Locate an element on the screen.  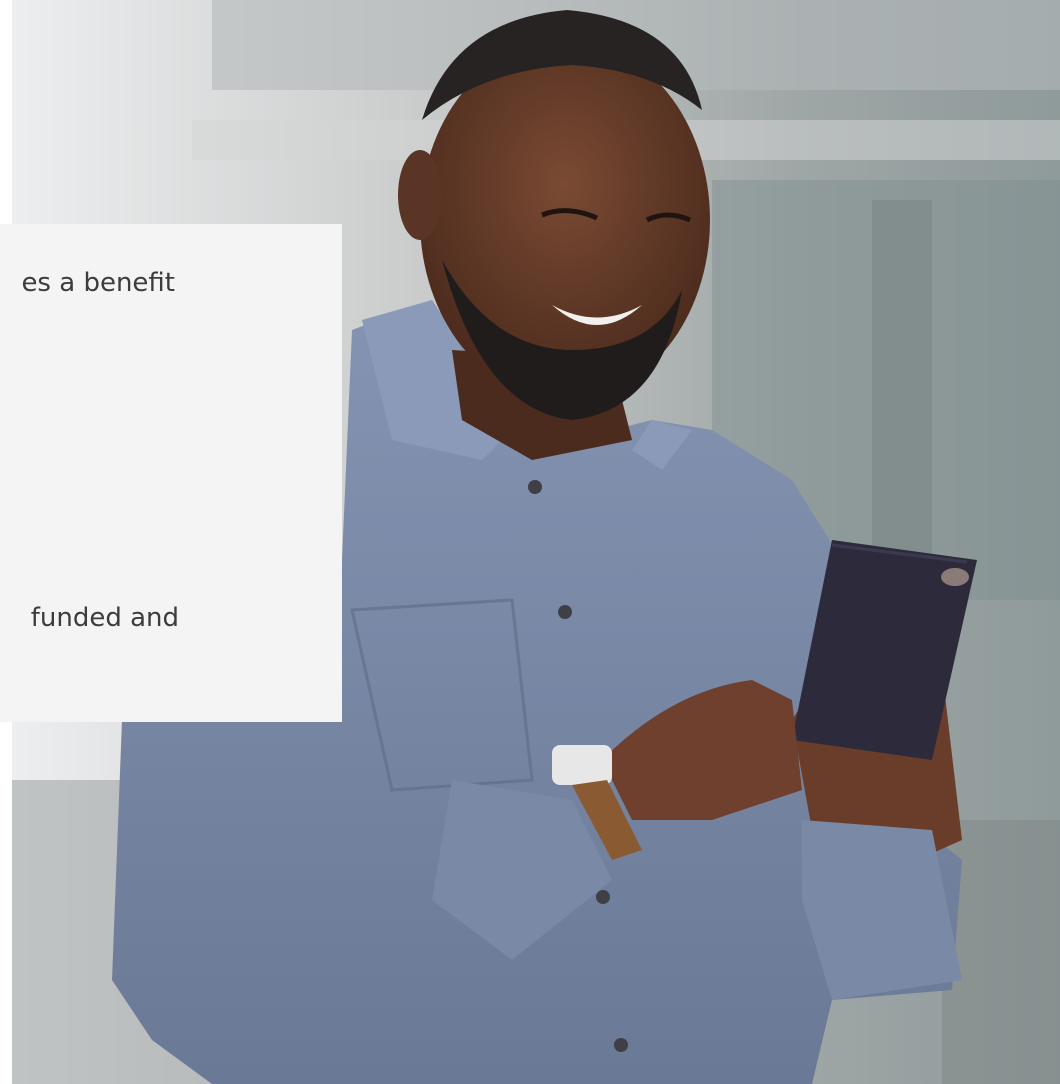
card-text-line-2: funded and is located at coordinates (104, 618).